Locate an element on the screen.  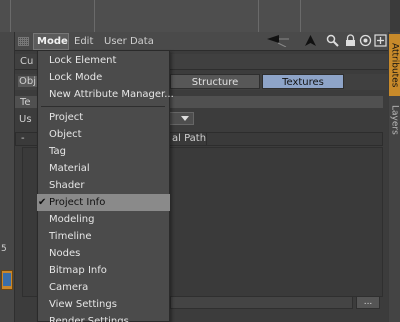
menu-item-project: Project is located at coordinates (108, 118).